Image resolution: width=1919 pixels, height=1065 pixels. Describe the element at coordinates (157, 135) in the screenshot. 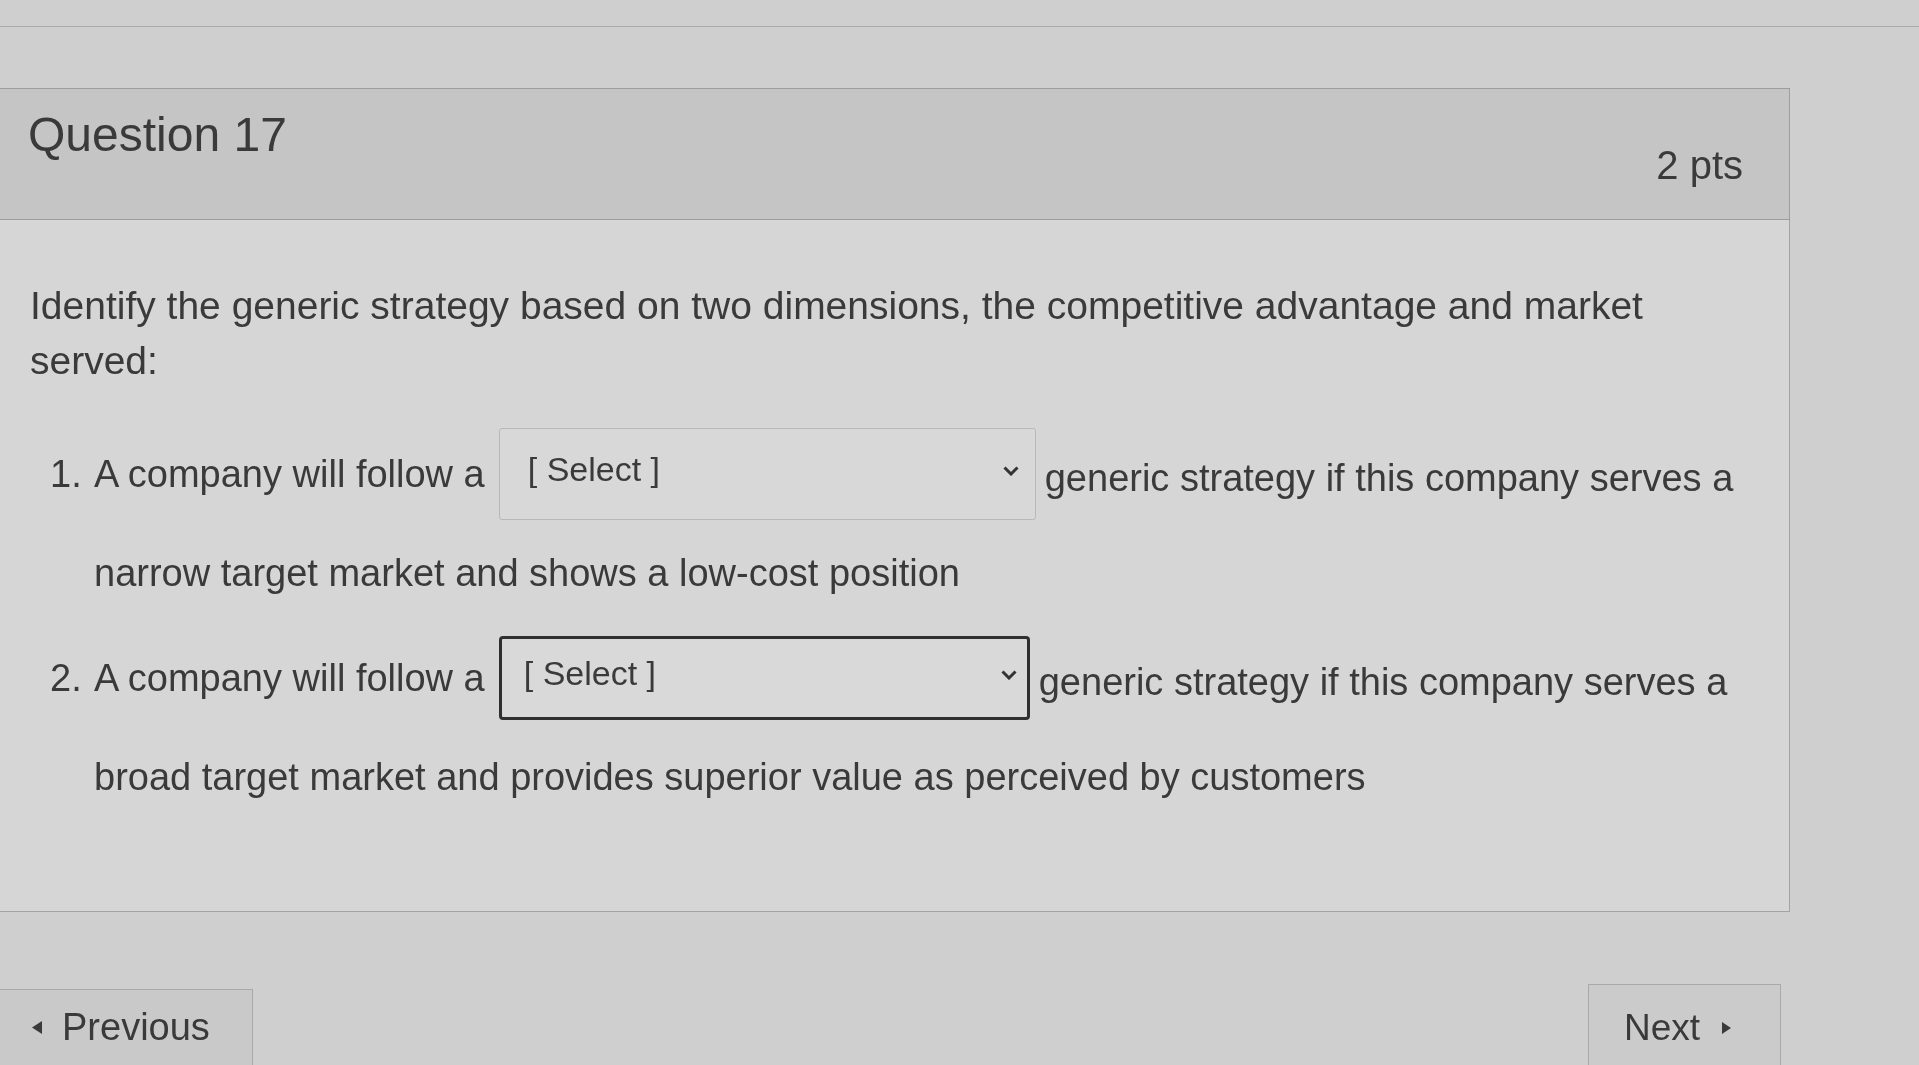

I see `question-title: Question 17` at that location.